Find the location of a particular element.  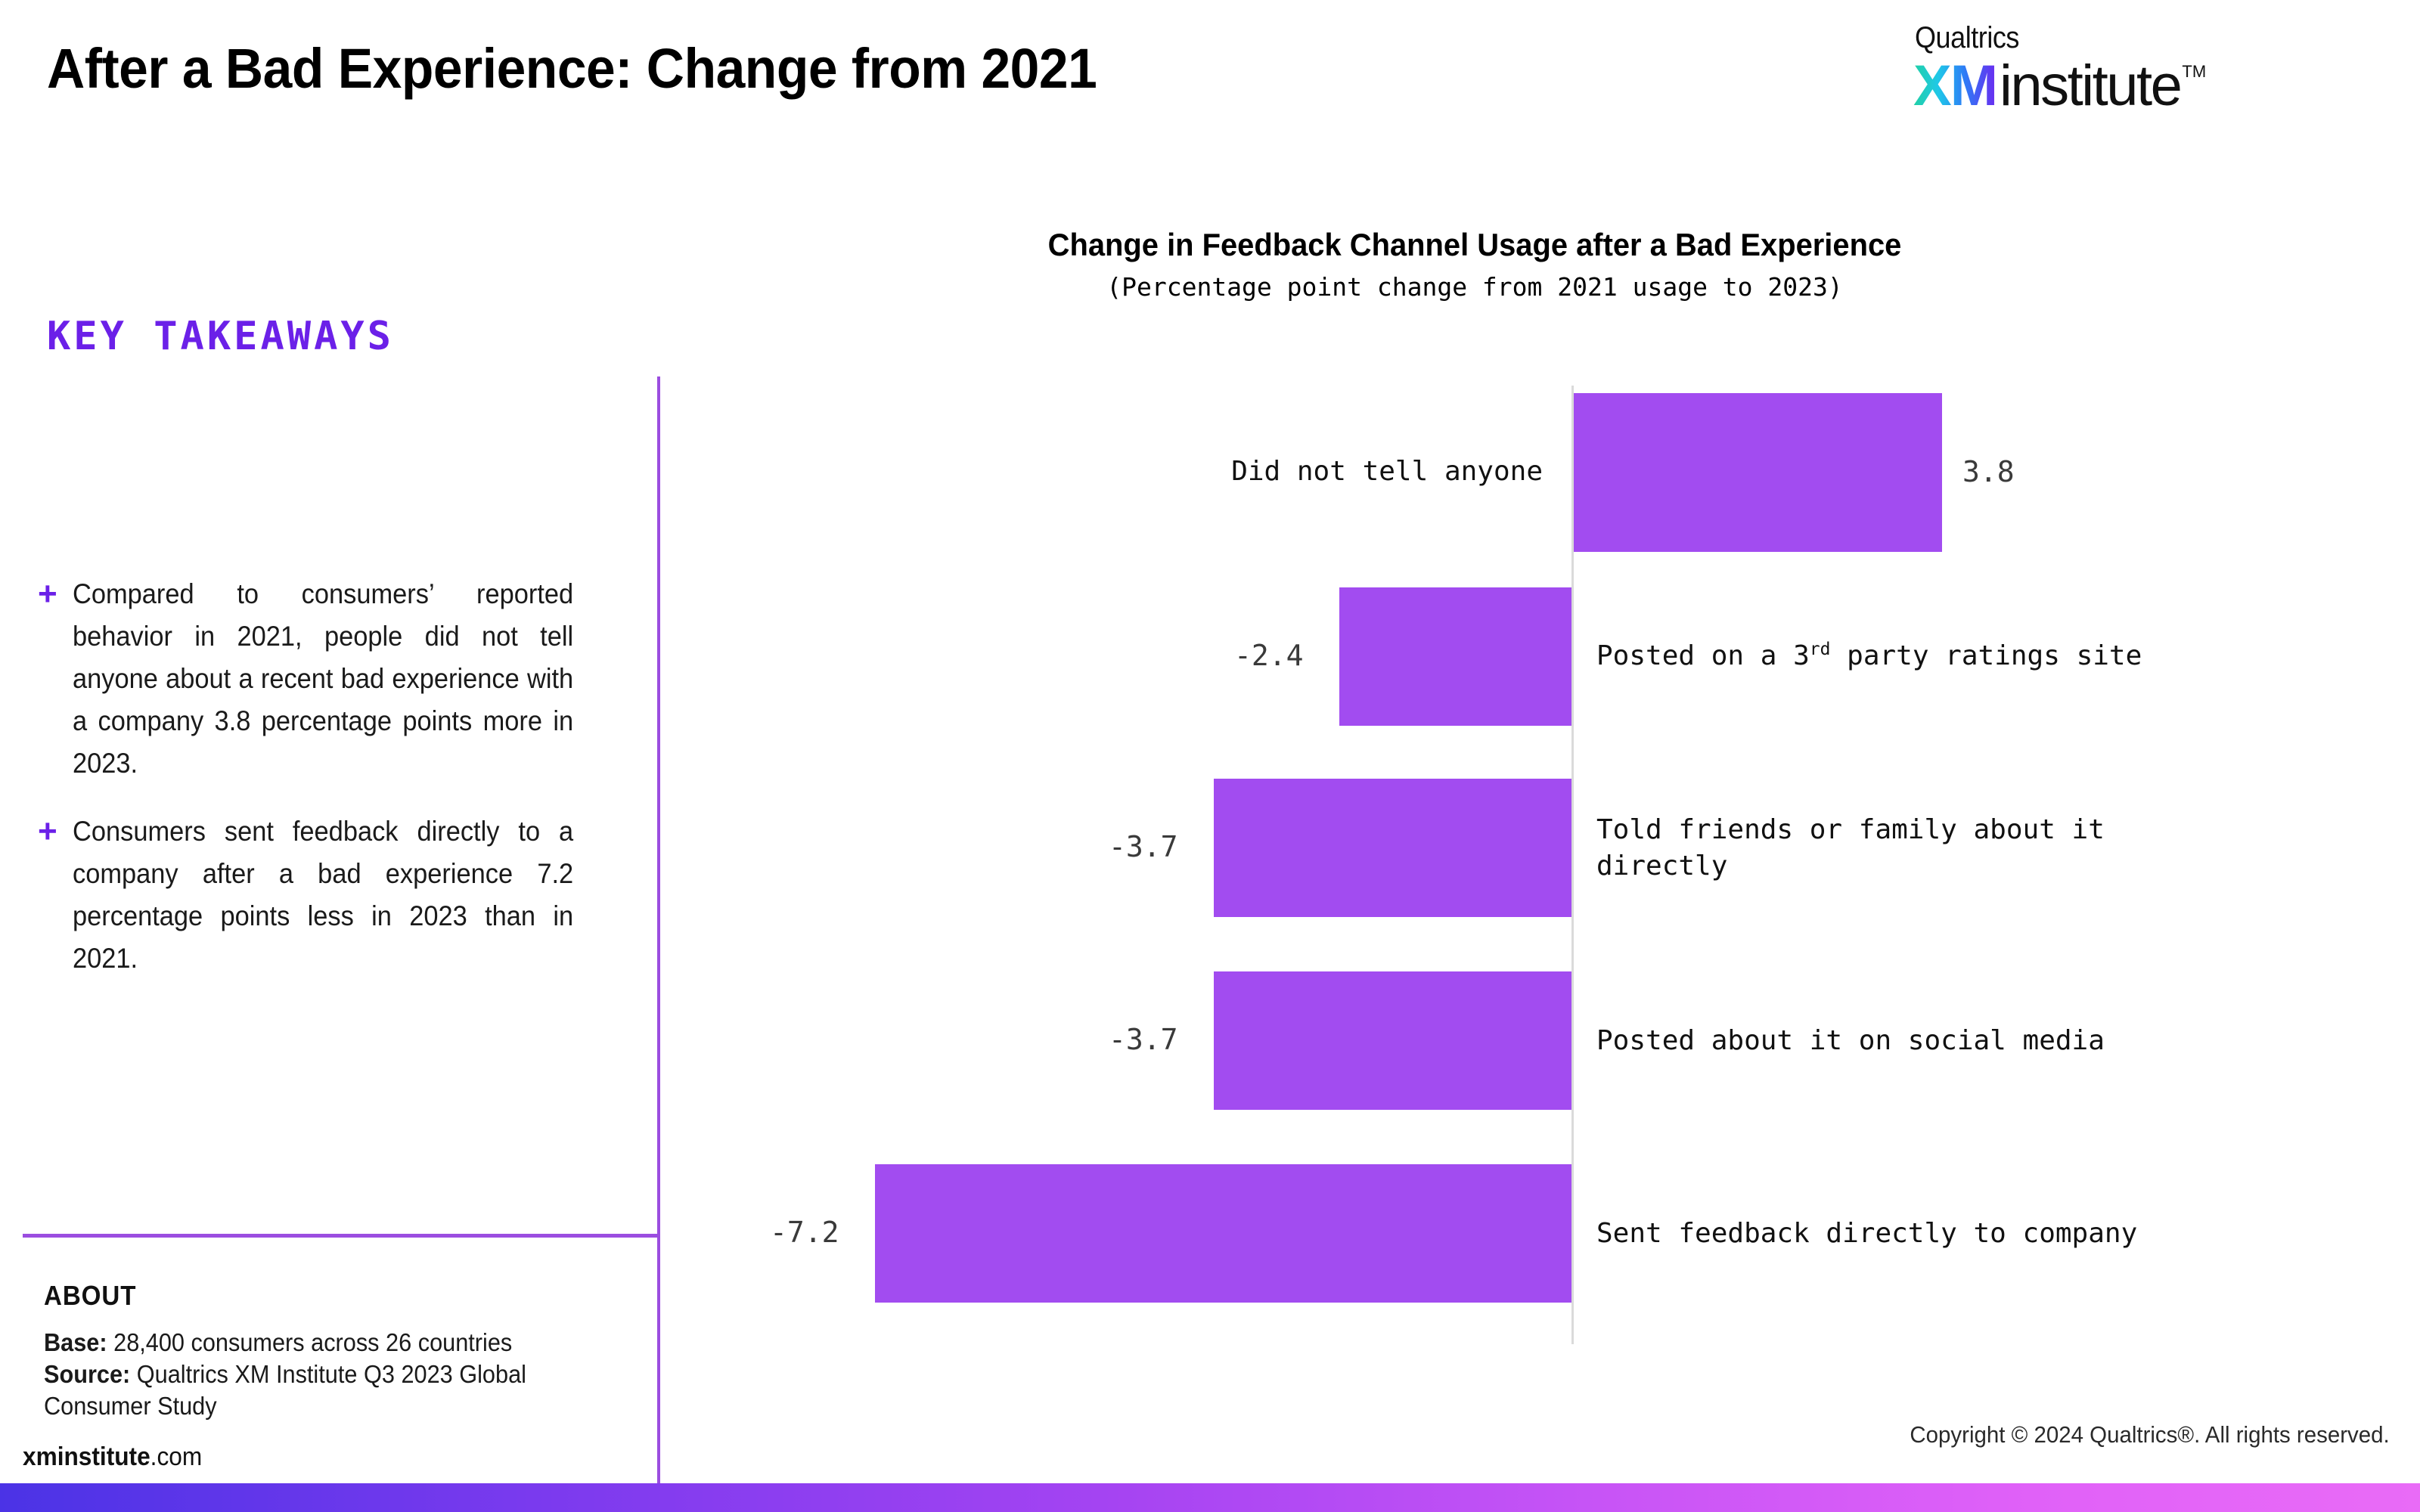

bar-category-label: Posted about it on social media is located at coordinates (1851, 1040).